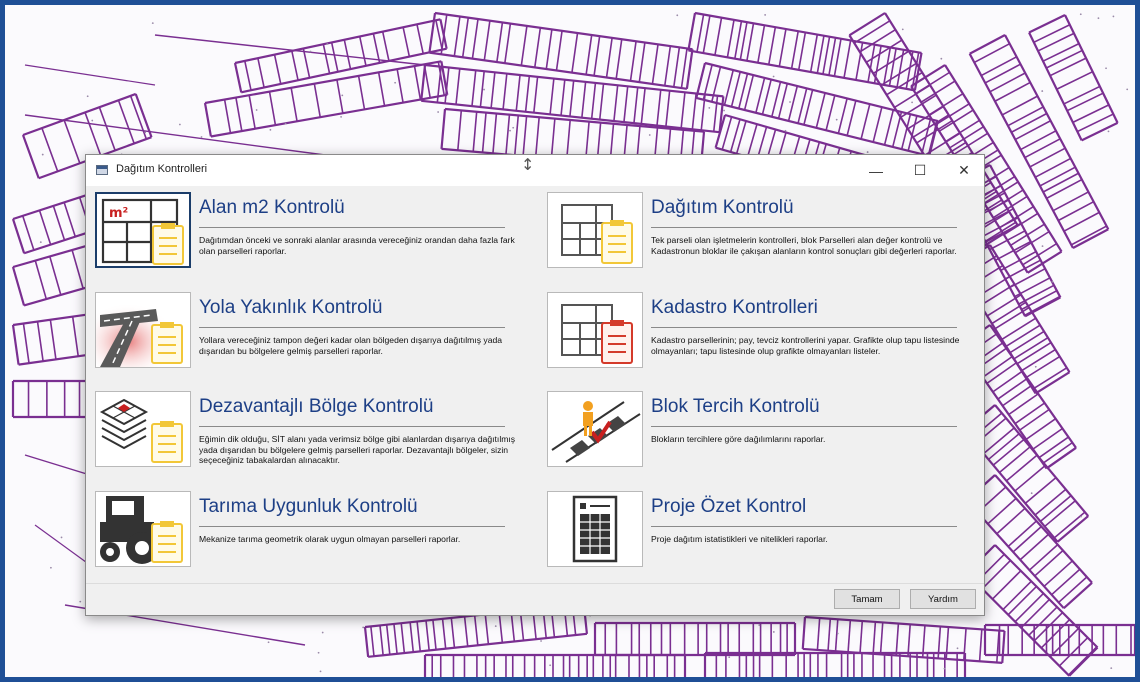 The image size is (1140, 682). What do you see at coordinates (595, 330) in the screenshot?
I see `cadastre-grid-icon` at bounding box center [595, 330].